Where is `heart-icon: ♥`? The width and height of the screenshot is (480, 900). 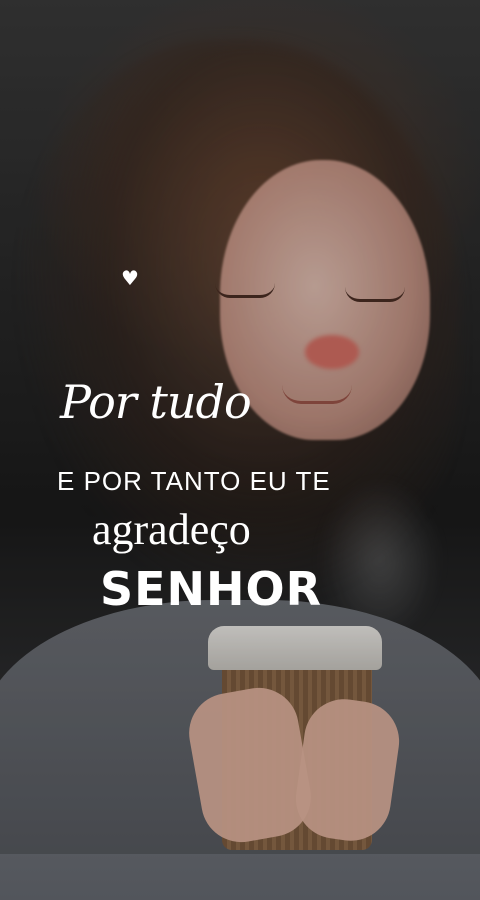
heart-icon: ♥ is located at coordinates (130, 278).